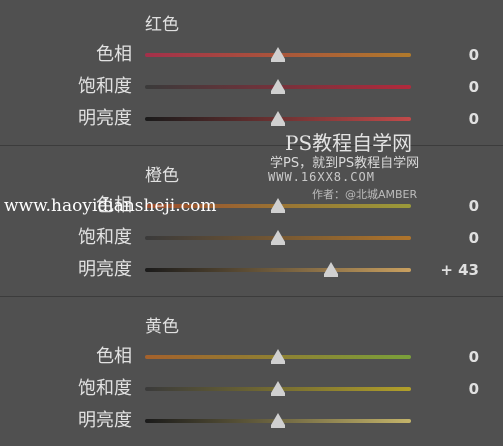 This screenshot has width=503, height=446. What do you see at coordinates (278, 270) in the screenshot?
I see `slider-track` at bounding box center [278, 270].